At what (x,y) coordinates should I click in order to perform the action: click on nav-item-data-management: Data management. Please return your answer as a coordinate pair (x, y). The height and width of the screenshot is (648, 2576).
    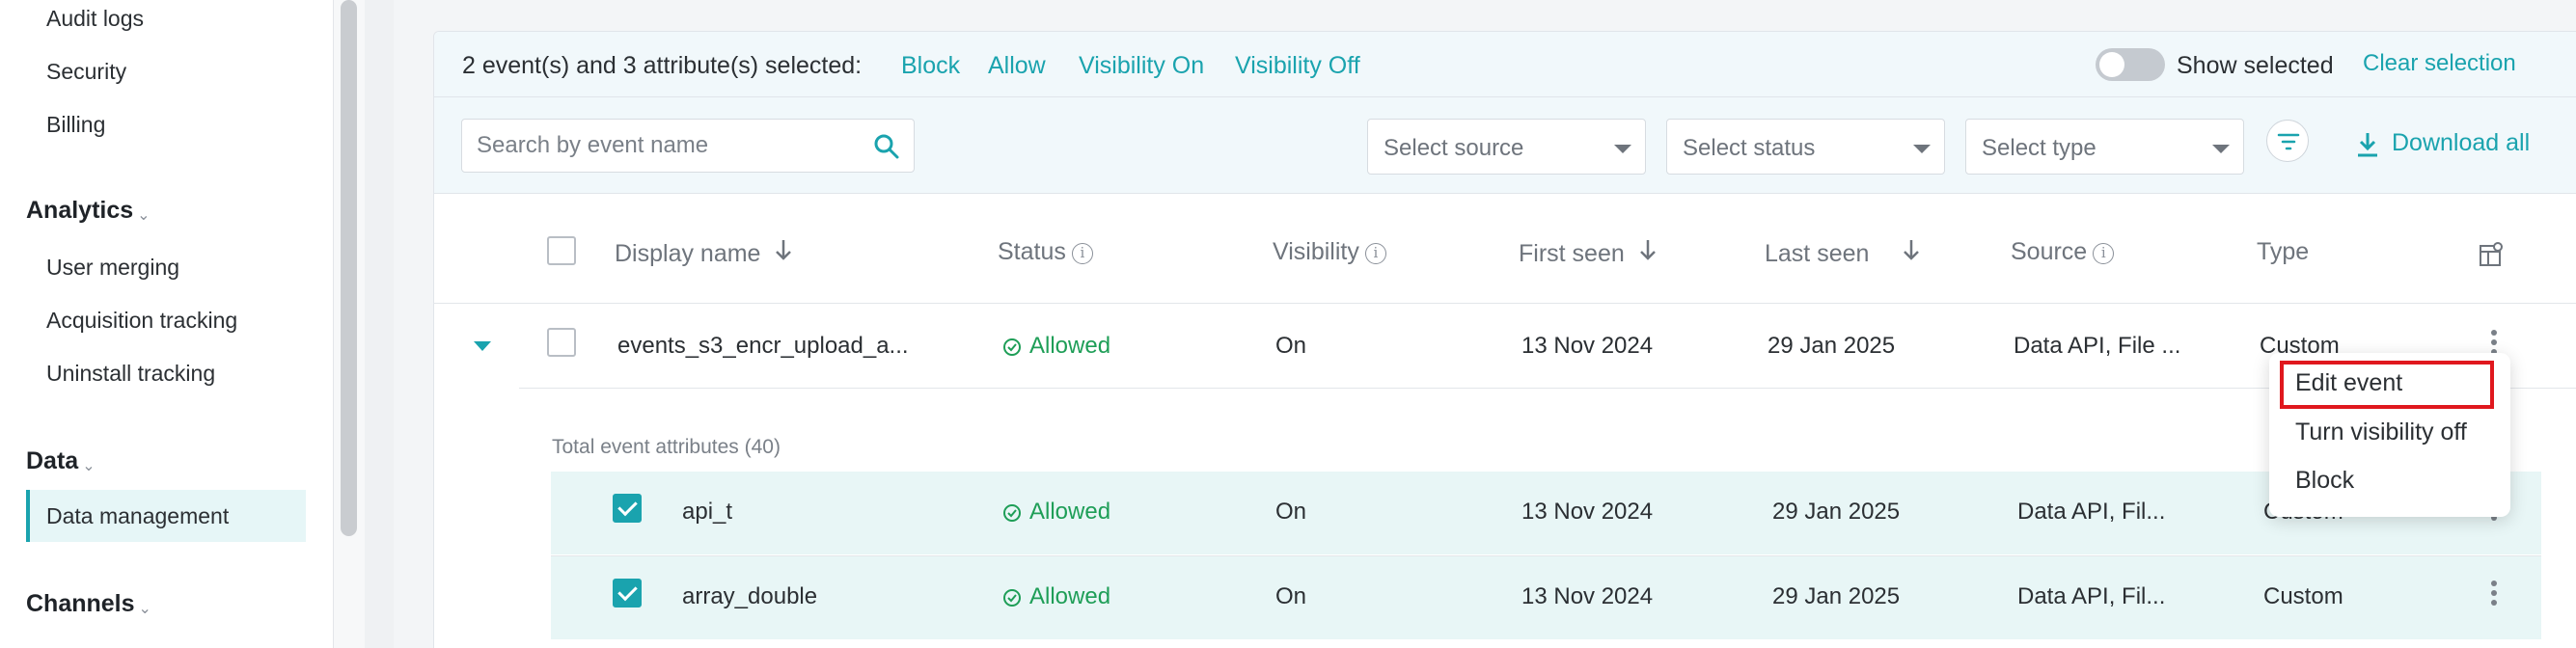
    Looking at the image, I should click on (166, 516).